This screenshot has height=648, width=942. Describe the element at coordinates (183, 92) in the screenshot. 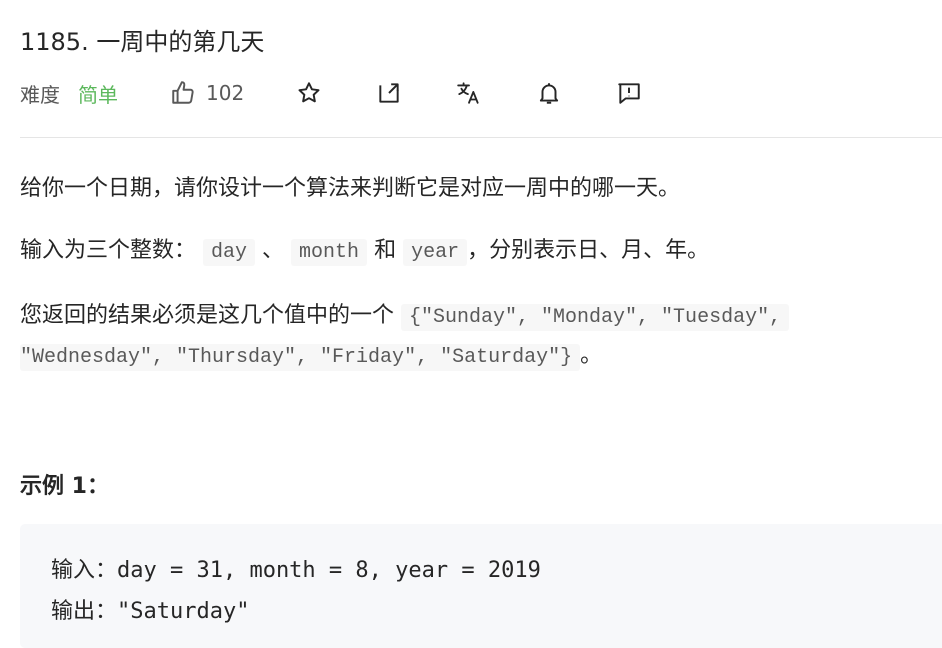

I see `thumbs-up-icon` at that location.